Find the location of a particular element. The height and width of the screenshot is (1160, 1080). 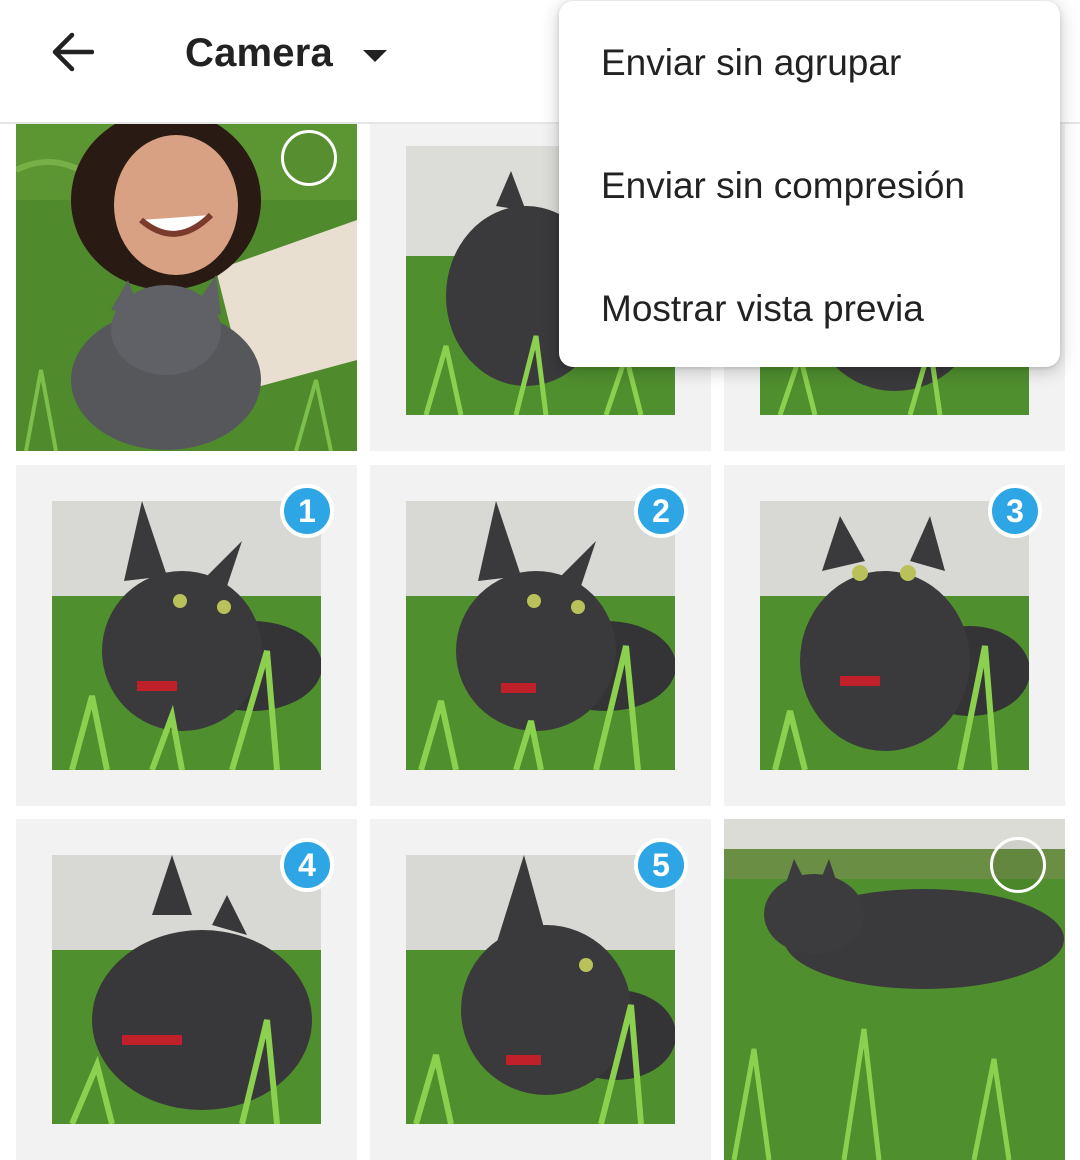

menu-item-send-ungrouped: Enviar sin agrupar is located at coordinates (809, 63).